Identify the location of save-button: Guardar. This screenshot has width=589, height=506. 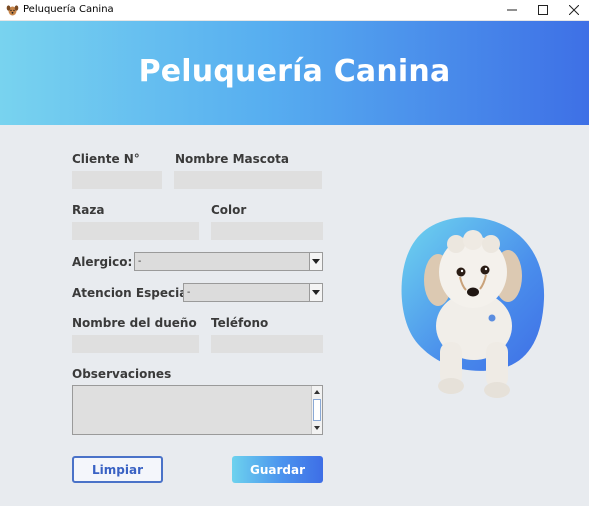
(277, 469).